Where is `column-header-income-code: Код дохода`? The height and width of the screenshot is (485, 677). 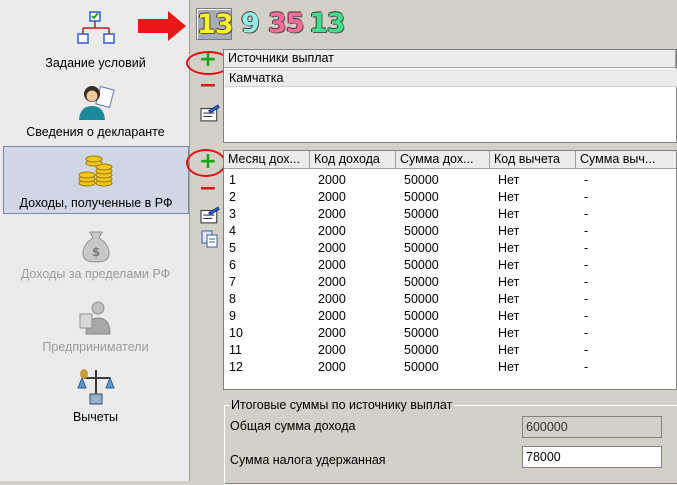
column-header-income-code: Код дохода is located at coordinates (353, 160).